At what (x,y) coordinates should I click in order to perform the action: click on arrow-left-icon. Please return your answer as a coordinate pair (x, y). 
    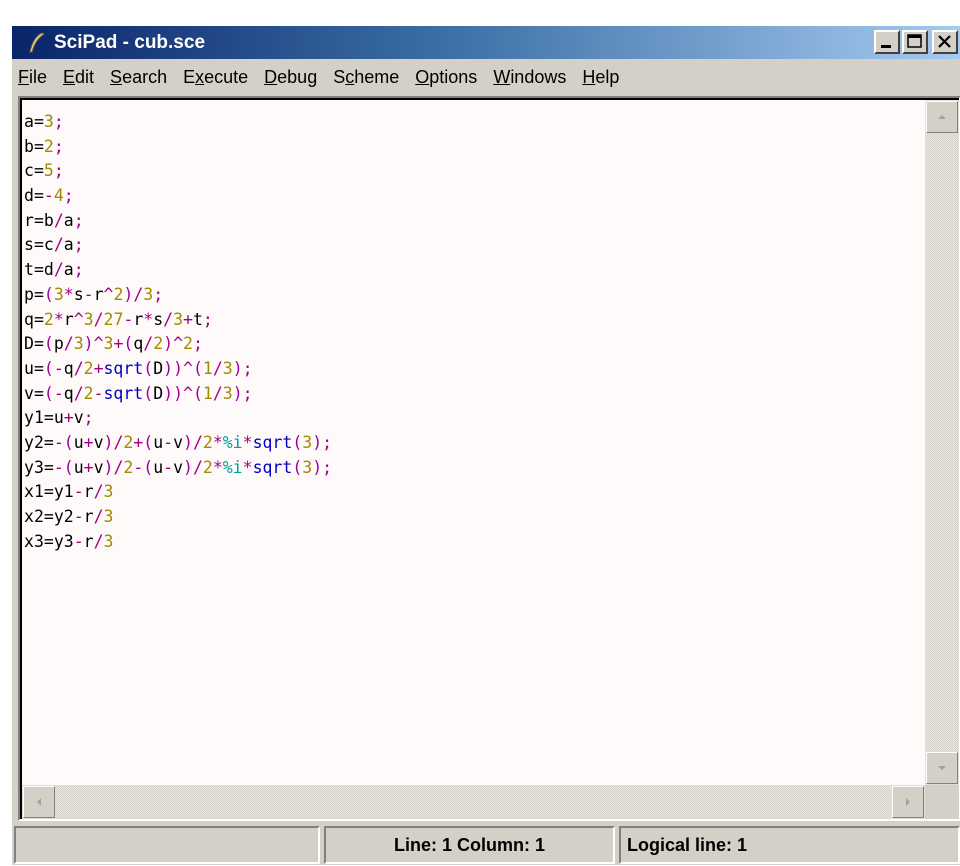
    Looking at the image, I should click on (39, 802).